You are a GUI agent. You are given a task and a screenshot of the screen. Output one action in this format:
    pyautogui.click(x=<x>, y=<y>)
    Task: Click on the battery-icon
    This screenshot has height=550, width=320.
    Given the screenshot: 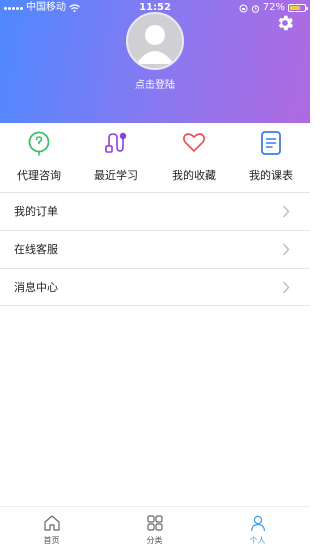 What is the action you would take?
    pyautogui.click(x=298, y=8)
    